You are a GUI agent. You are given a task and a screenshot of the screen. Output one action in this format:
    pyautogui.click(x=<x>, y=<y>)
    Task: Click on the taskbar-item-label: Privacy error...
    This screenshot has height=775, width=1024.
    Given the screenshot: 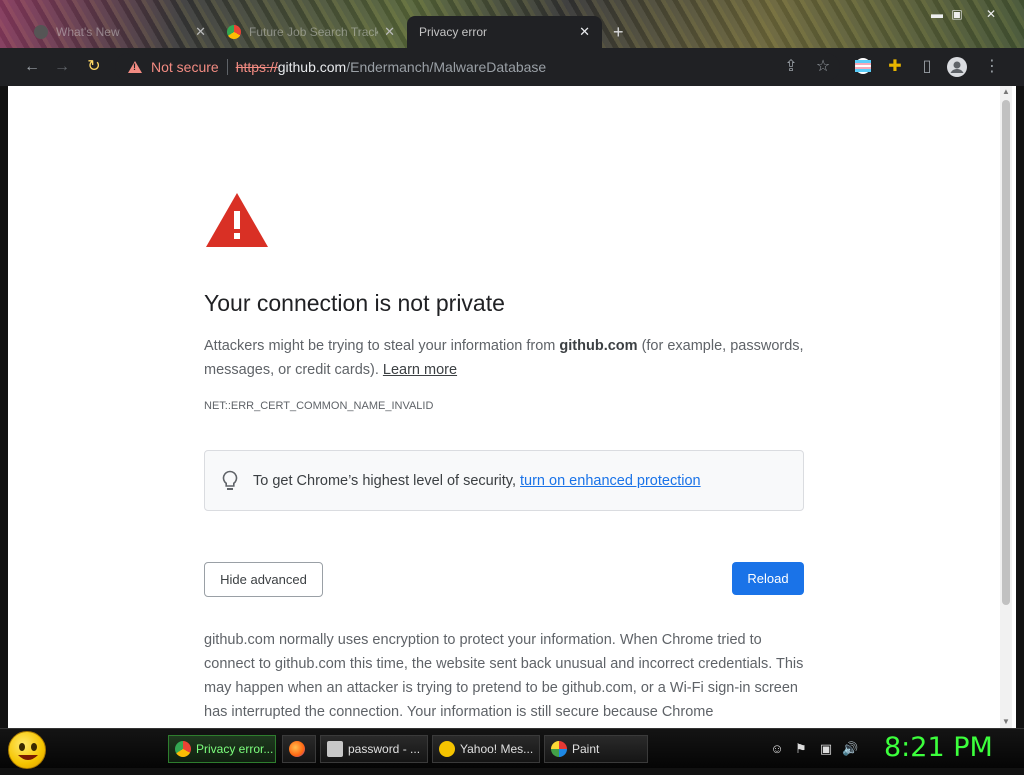 What is the action you would take?
    pyautogui.click(x=235, y=749)
    